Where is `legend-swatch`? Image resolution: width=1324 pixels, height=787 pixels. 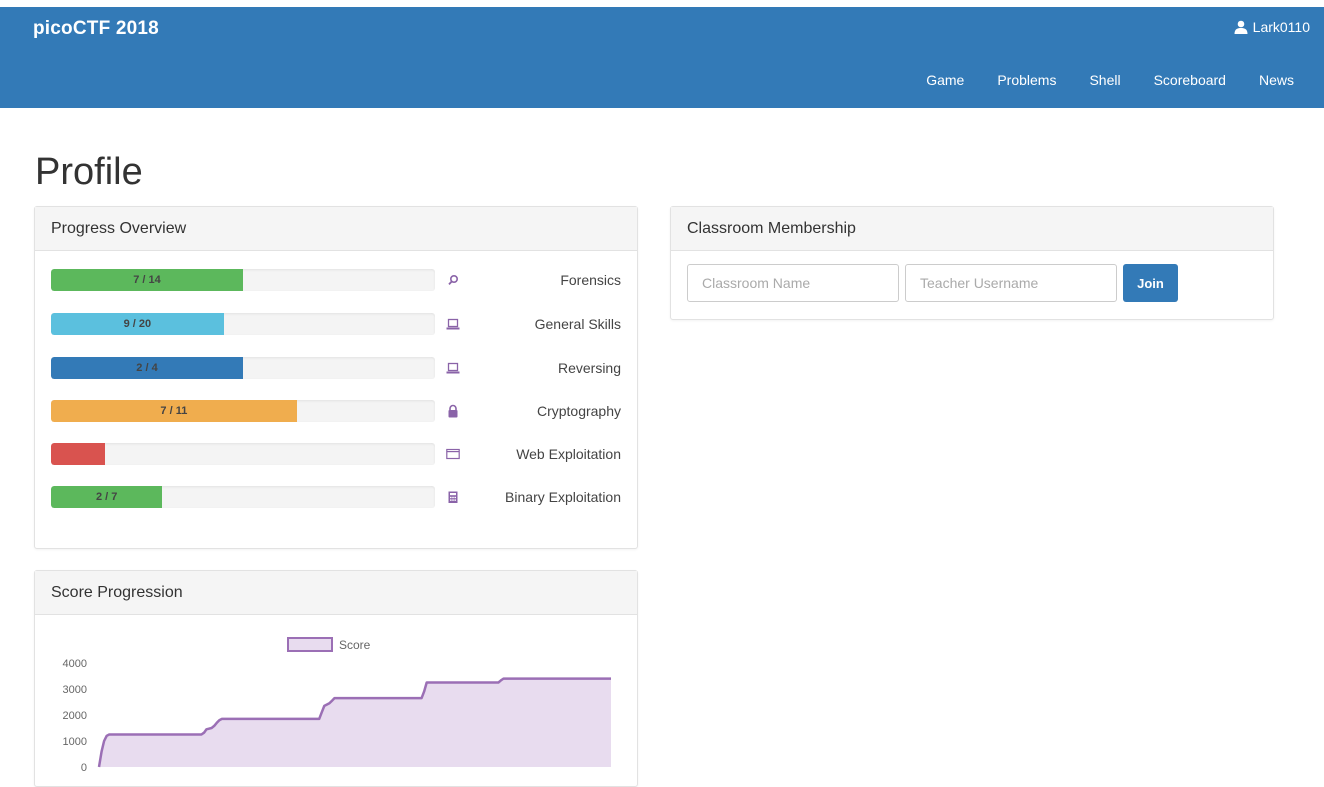
legend-swatch is located at coordinates (310, 644).